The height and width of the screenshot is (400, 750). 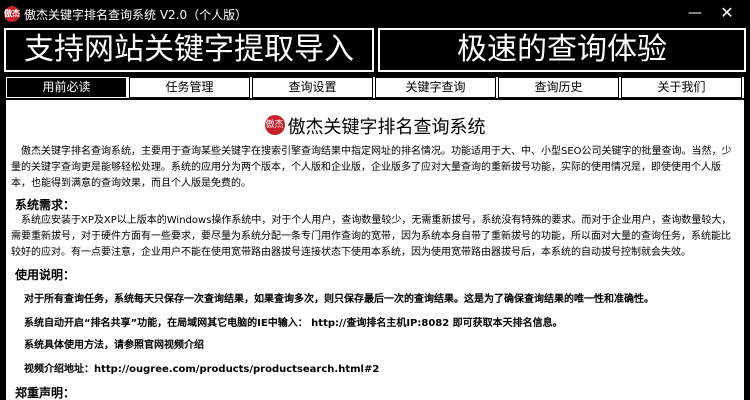 I want to click on title-bar: 傲杰 傲杰关键字排名查询系统 V2.0（个人版） — ✕, so click(x=375, y=14).